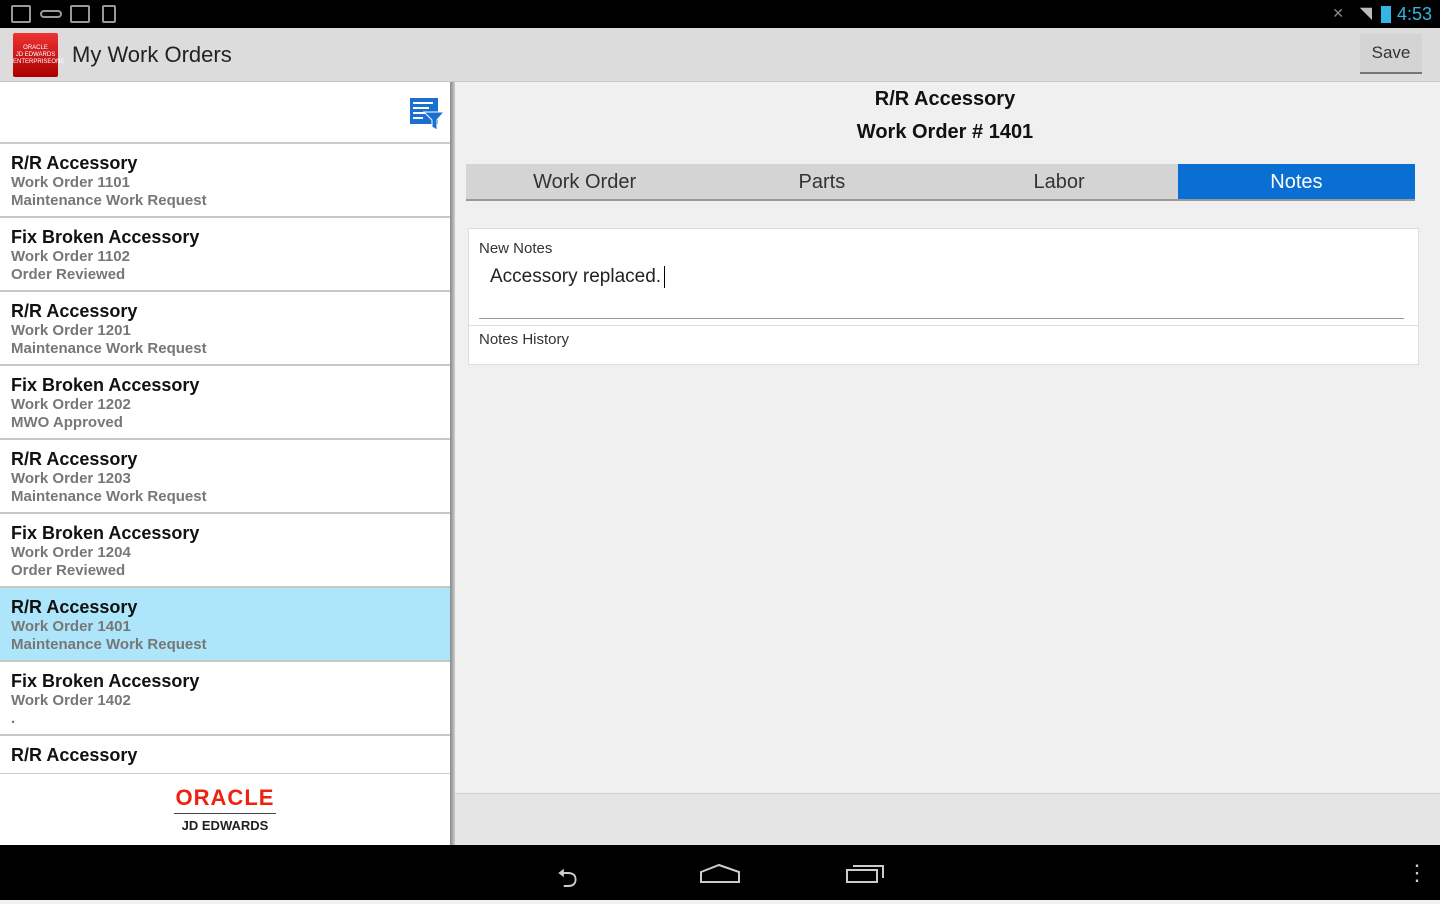  What do you see at coordinates (13, 718) in the screenshot?
I see `item-status: .` at bounding box center [13, 718].